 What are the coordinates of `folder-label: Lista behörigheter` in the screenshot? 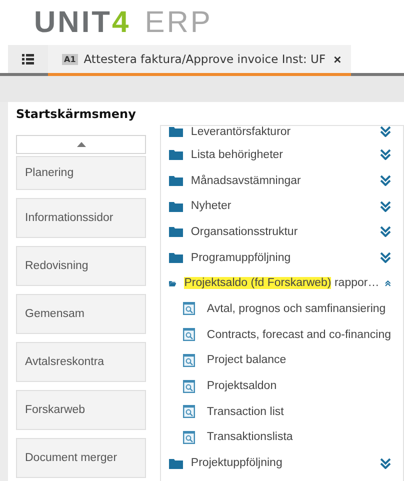 It's located at (282, 154).